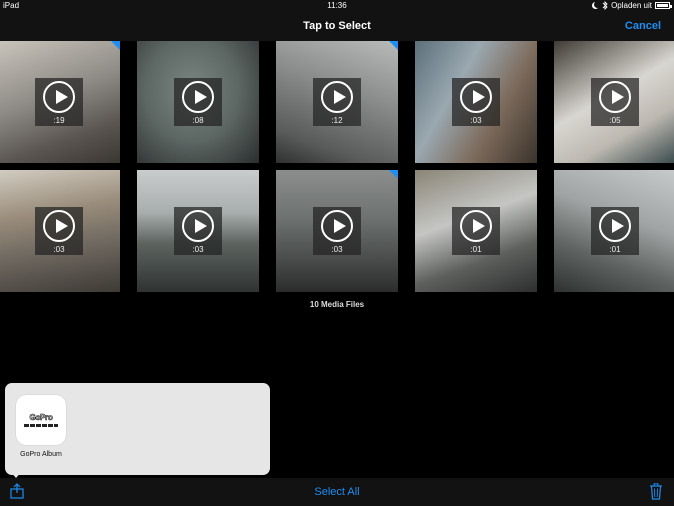 The height and width of the screenshot is (506, 674). I want to click on video-duration: :19, so click(59, 120).